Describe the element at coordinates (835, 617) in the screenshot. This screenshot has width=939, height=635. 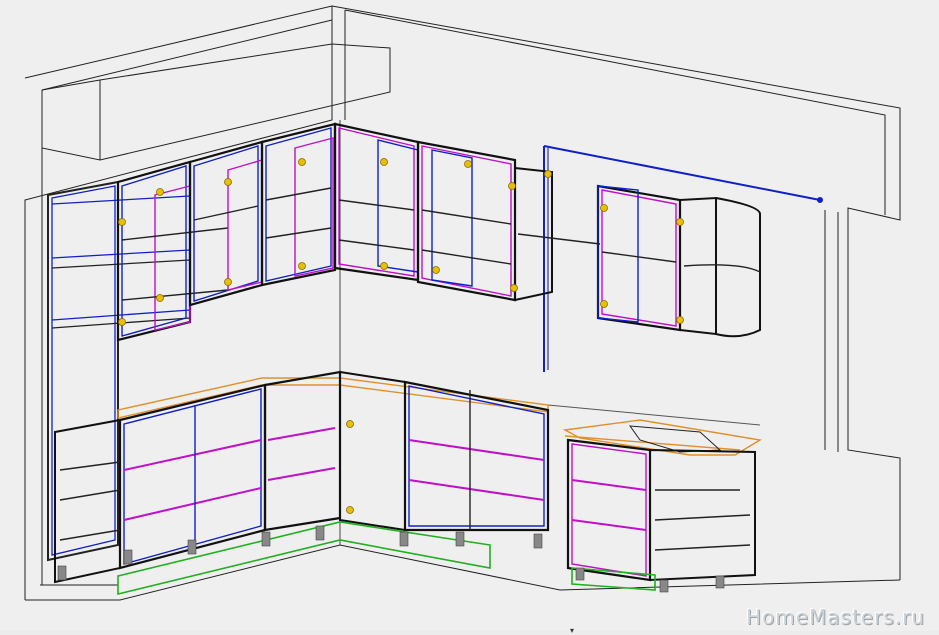
I see `watermark-logo: HomeMasters.ru` at that location.